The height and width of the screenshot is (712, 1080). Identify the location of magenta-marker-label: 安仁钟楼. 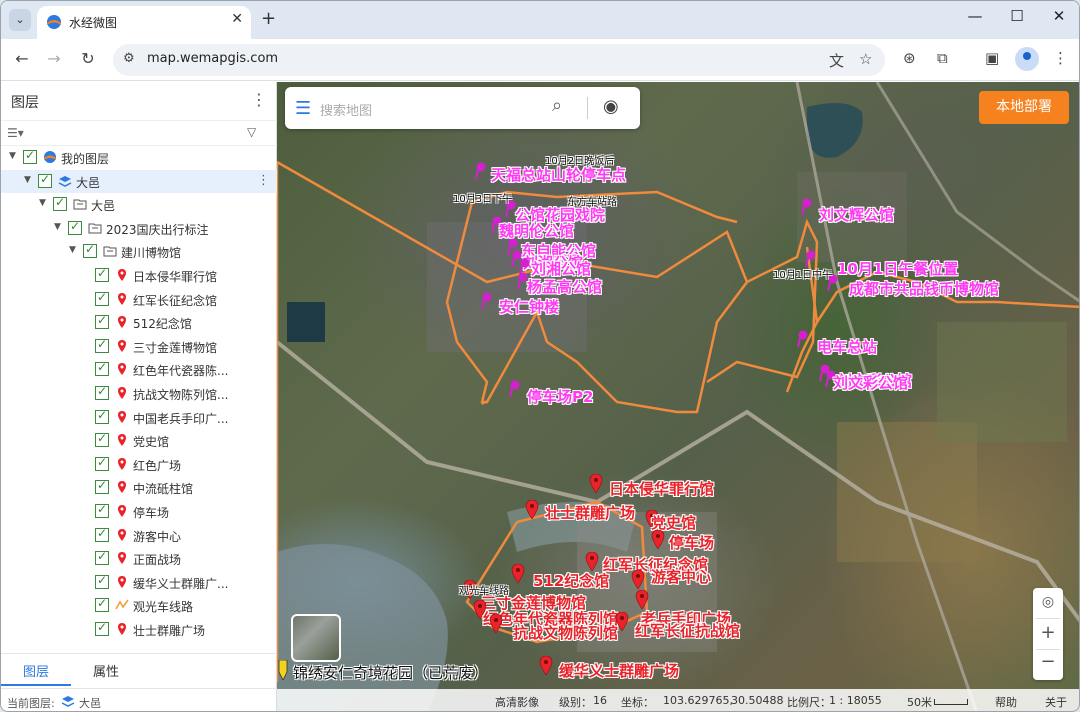
(529, 306).